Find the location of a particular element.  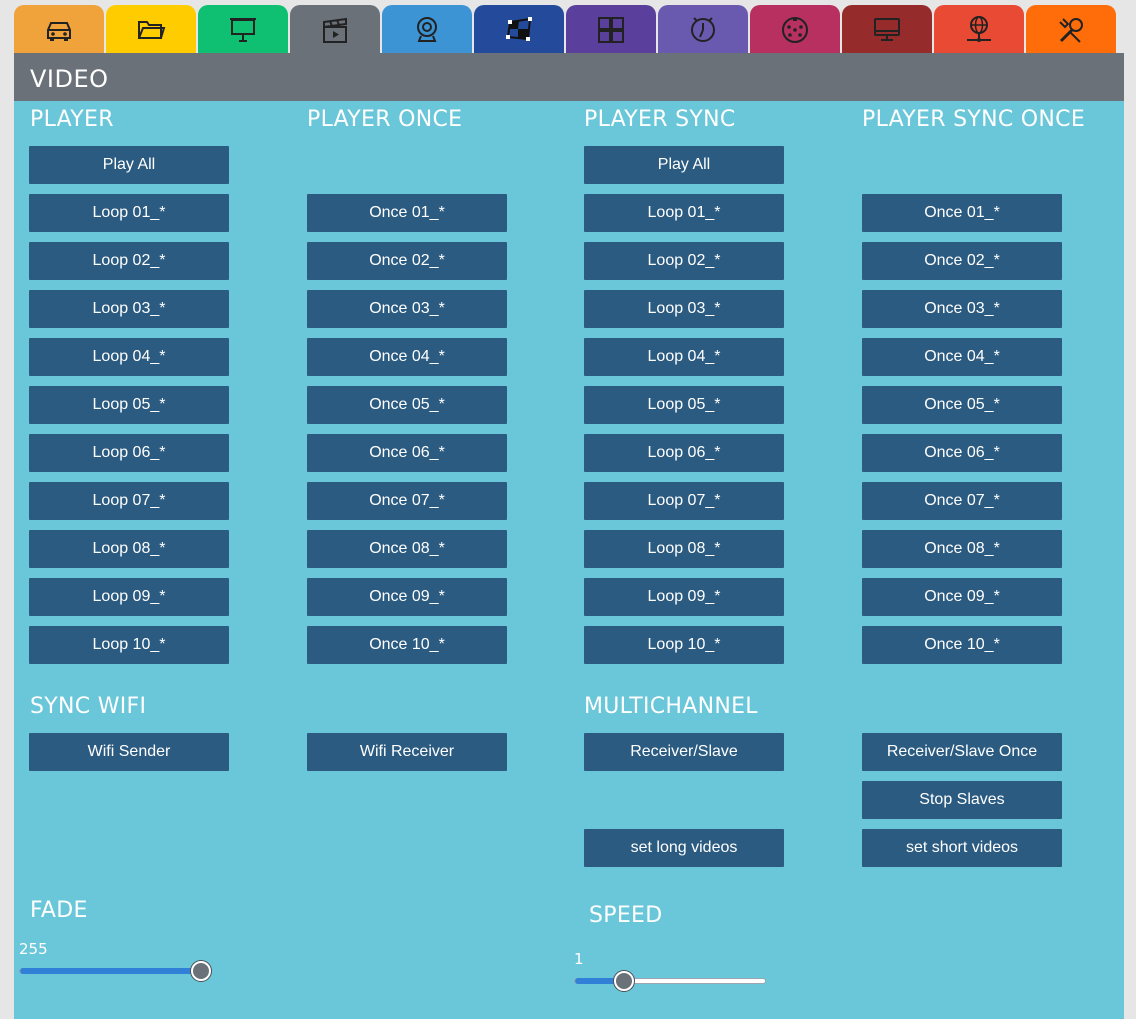

page-header: VIDEO is located at coordinates (569, 77).